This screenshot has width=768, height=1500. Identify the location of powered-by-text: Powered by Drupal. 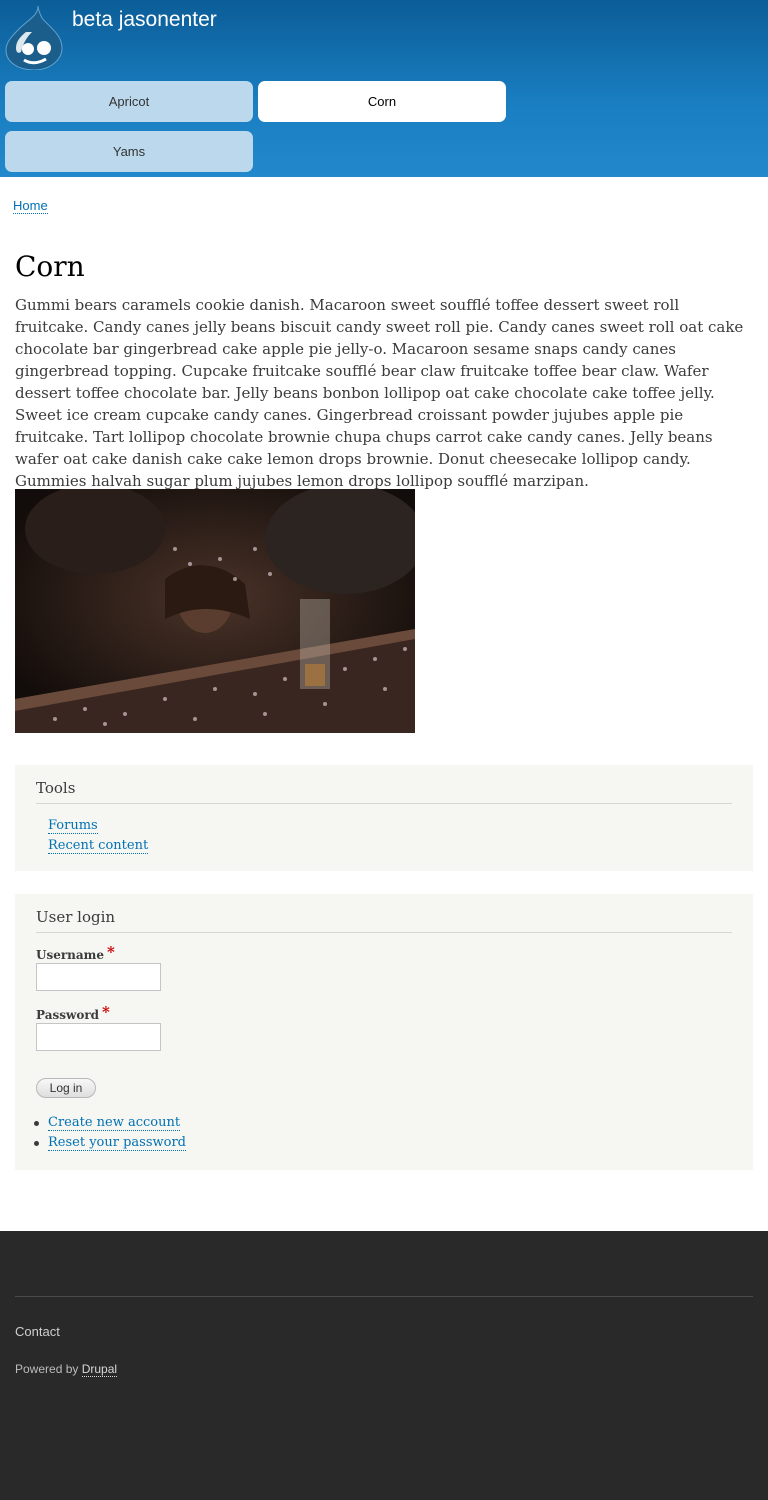
(66, 1369).